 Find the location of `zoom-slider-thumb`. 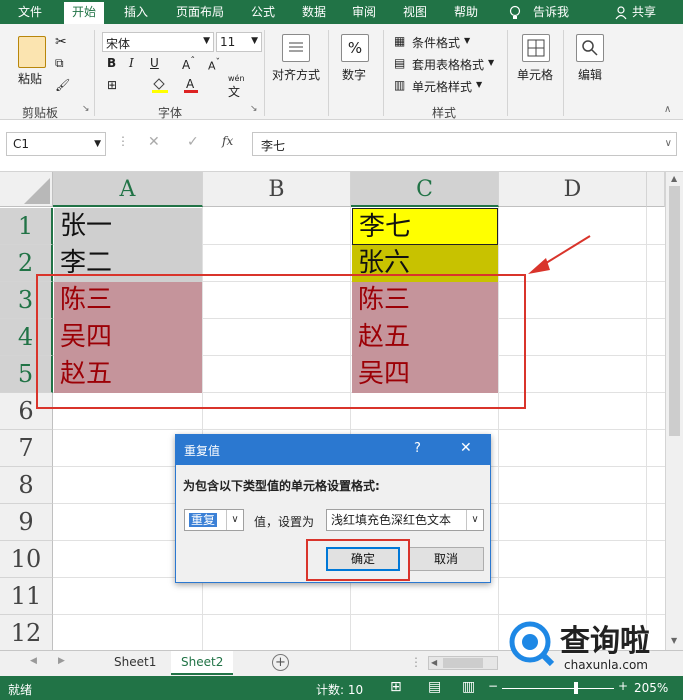

zoom-slider-thumb is located at coordinates (576, 688).